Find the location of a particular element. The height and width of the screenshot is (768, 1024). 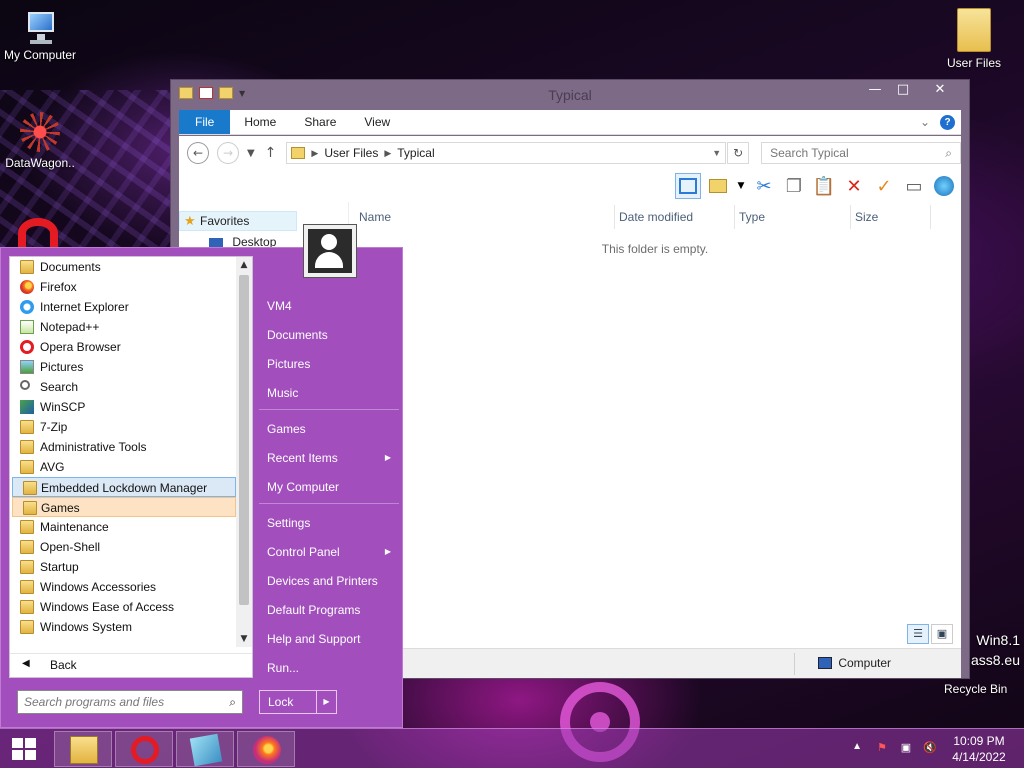

minimize-button: — is located at coordinates (875, 90).